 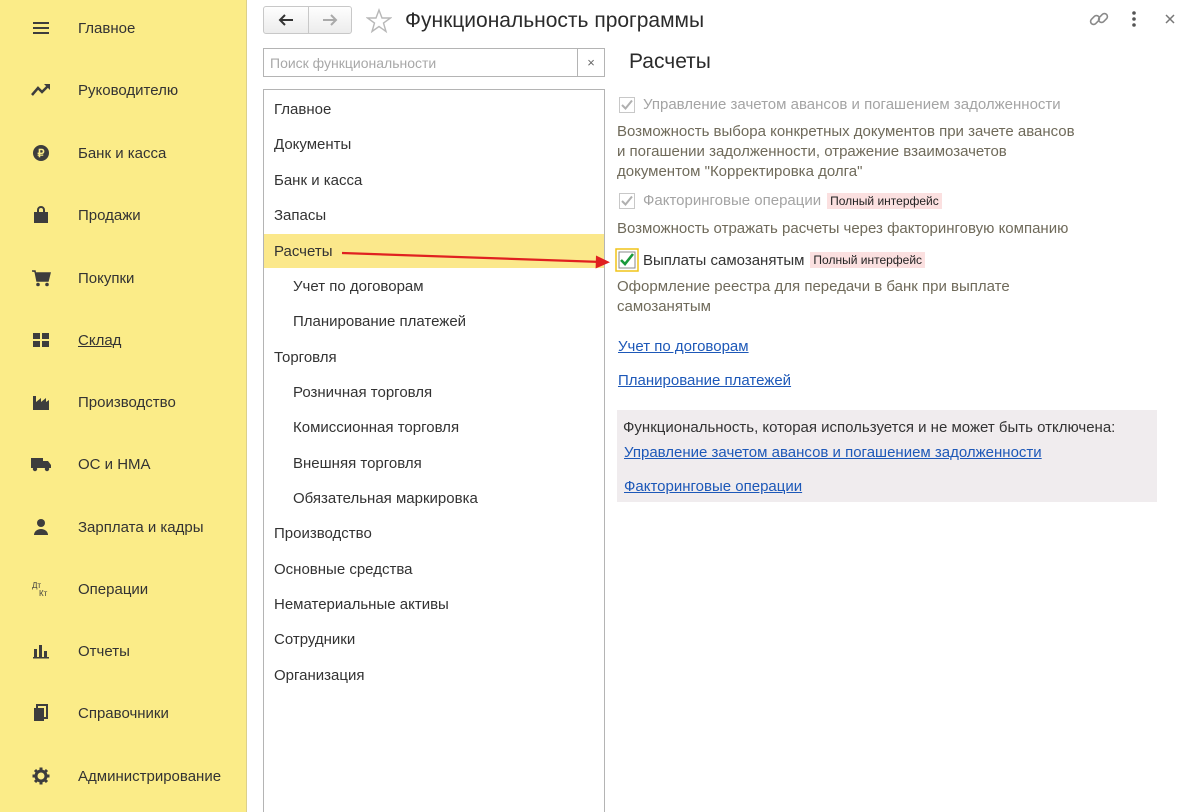 What do you see at coordinates (434, 639) in the screenshot?
I see `tree-item: Сотрудники` at bounding box center [434, 639].